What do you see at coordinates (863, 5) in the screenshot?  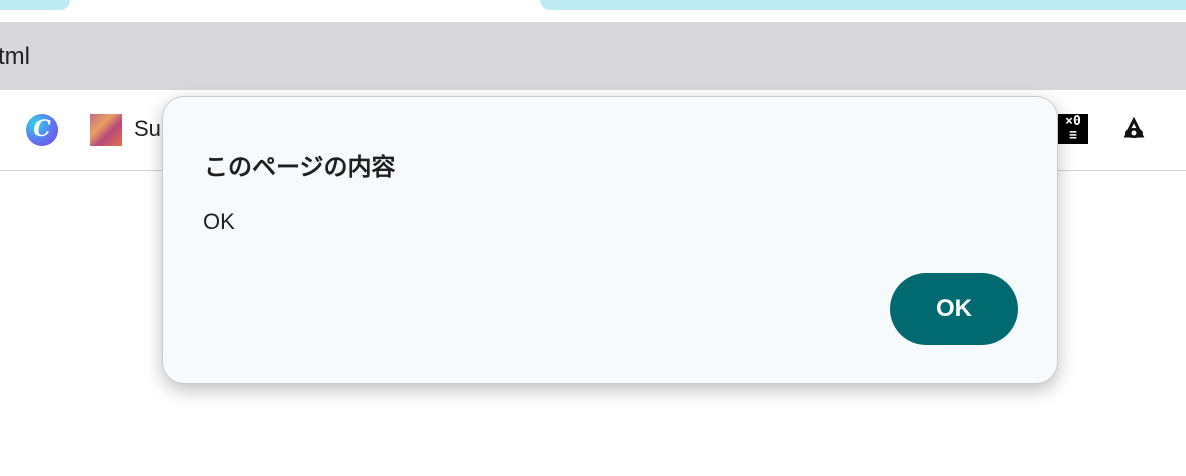 I see `active-tab` at bounding box center [863, 5].